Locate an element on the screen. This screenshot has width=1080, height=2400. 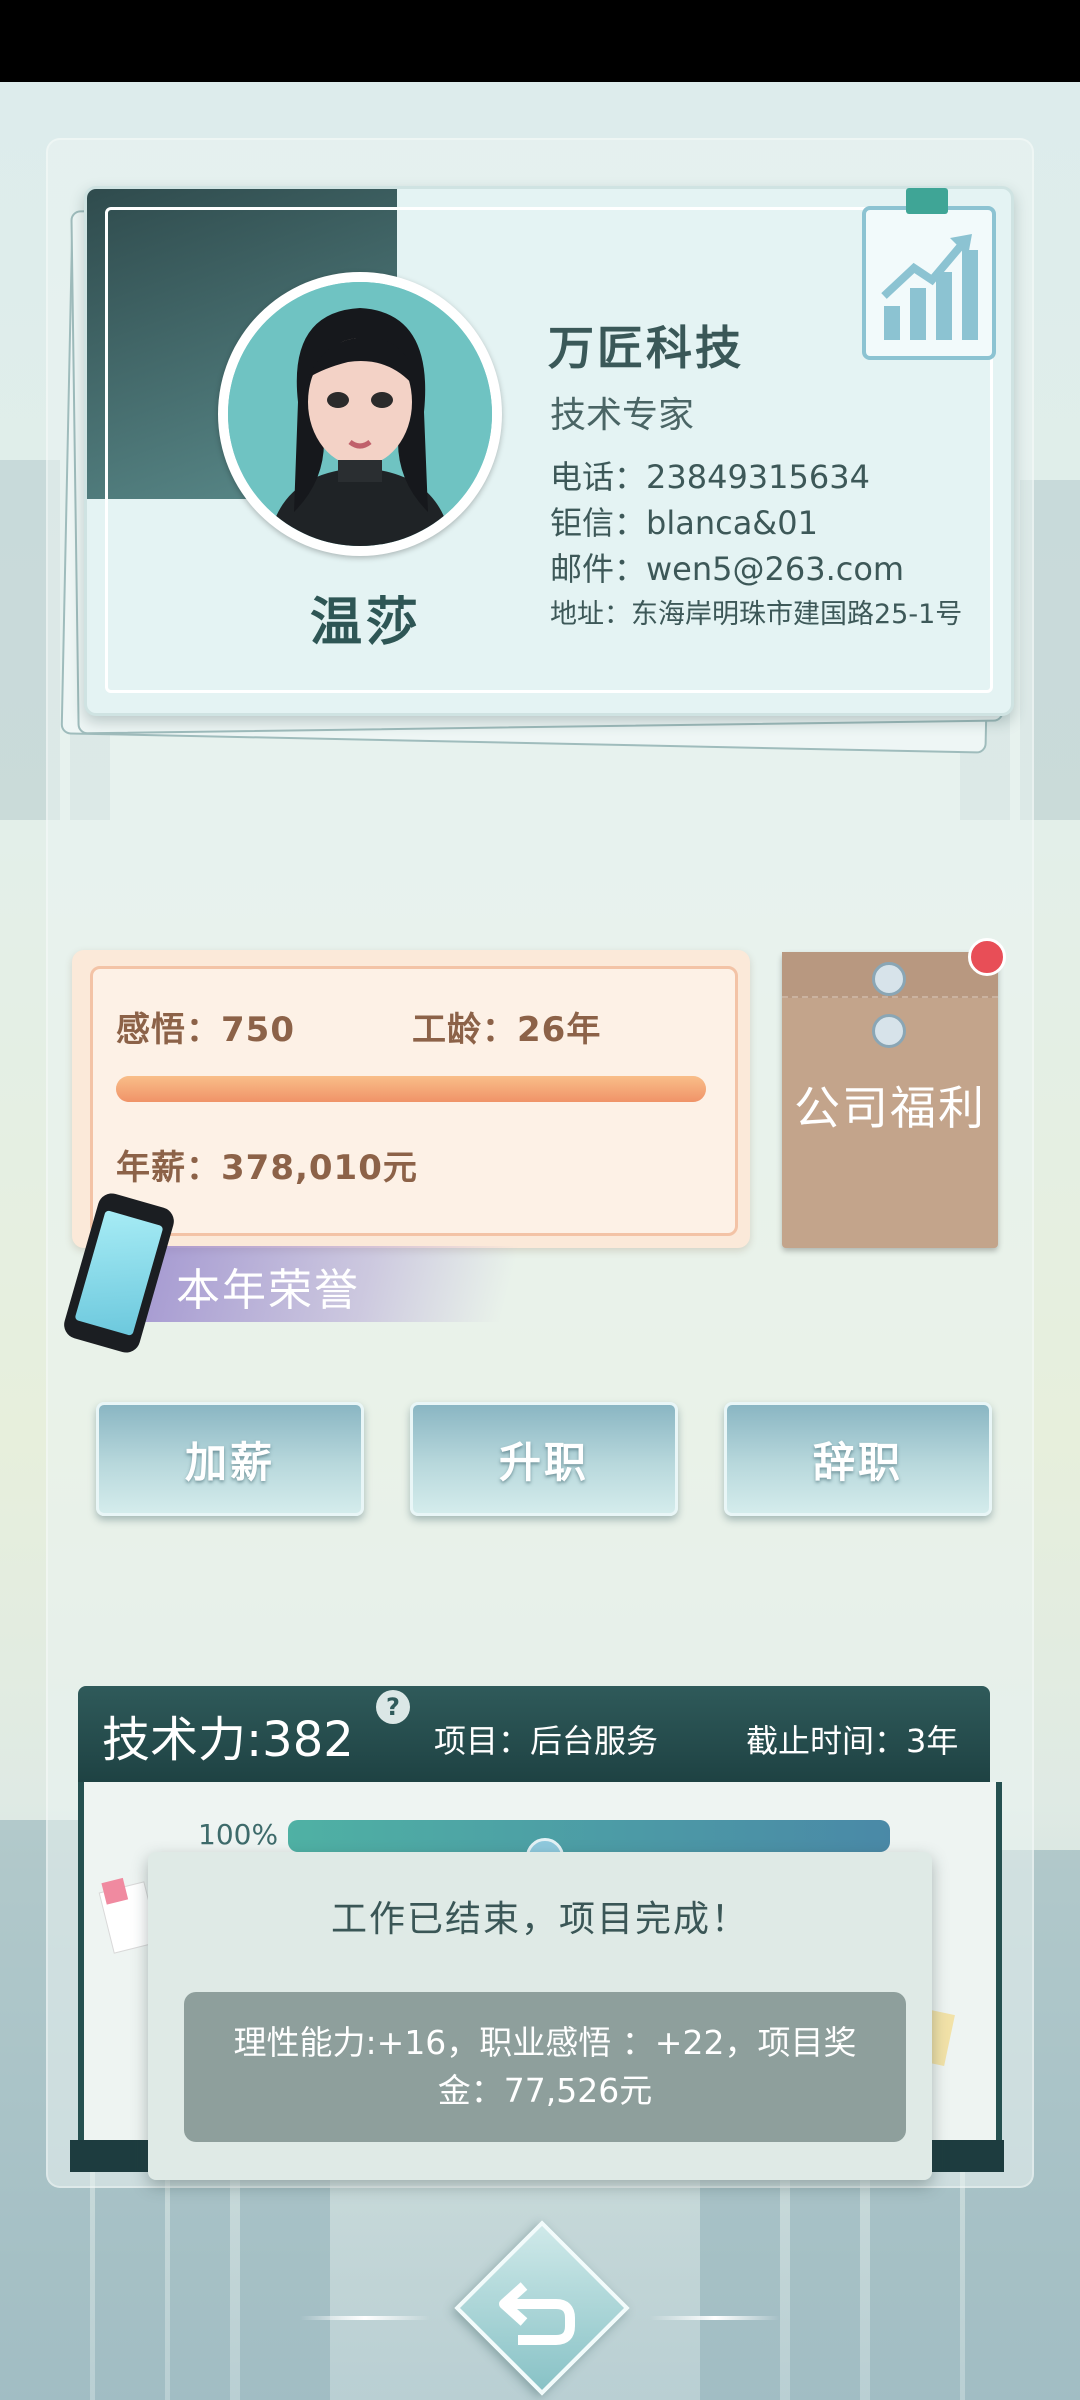
raise-salary-button: 加薪 is located at coordinates (230, 1459).